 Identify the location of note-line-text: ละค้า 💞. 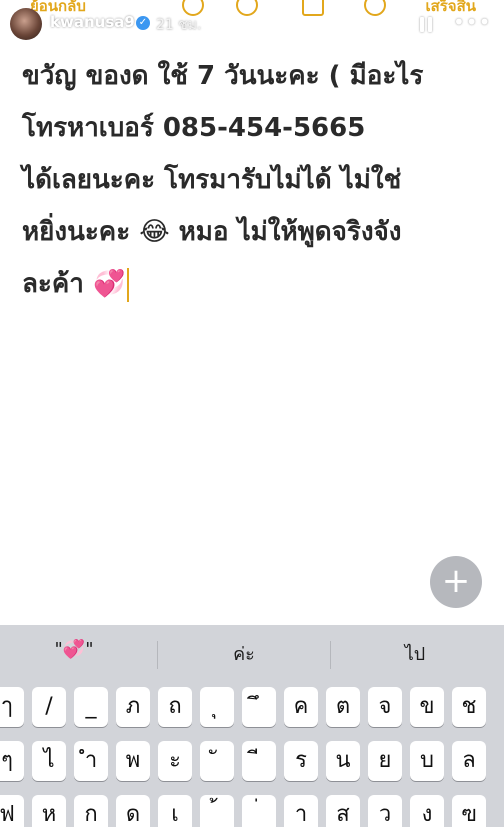
(74, 284).